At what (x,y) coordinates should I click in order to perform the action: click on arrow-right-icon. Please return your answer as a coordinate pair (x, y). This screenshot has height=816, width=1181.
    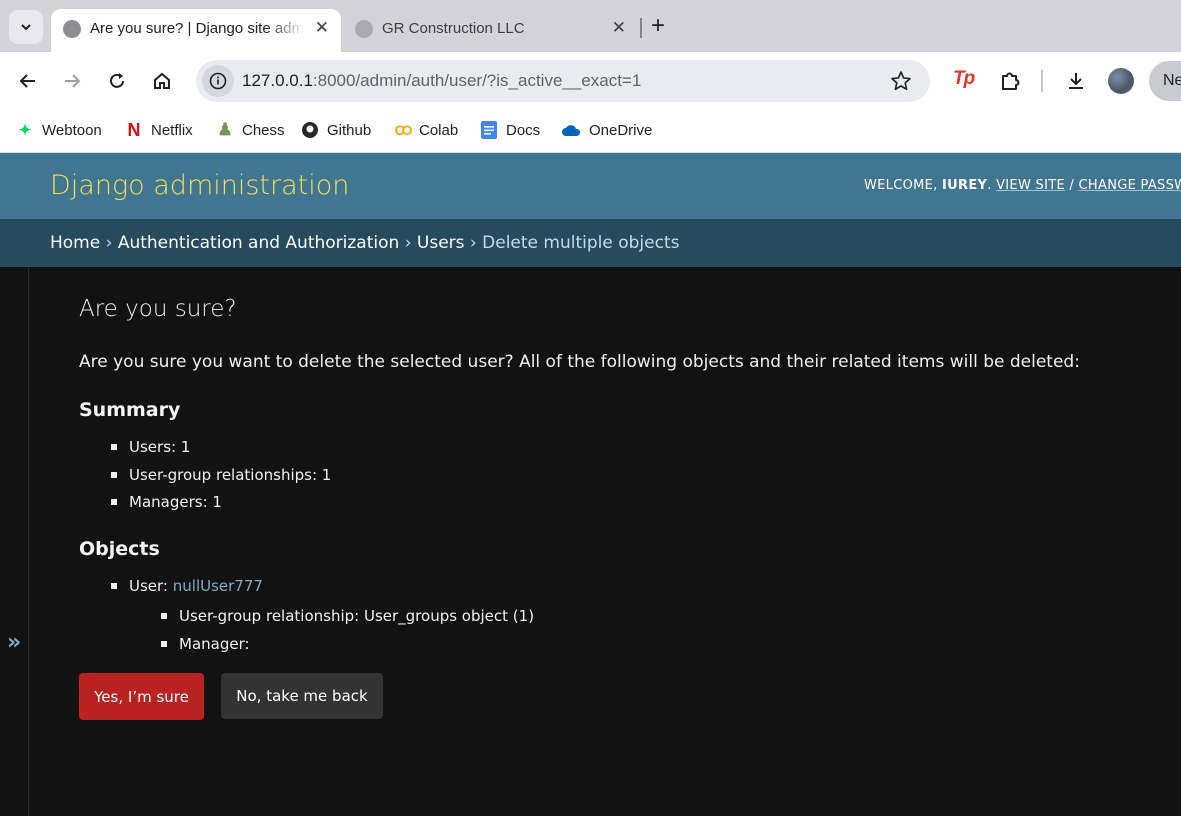
    Looking at the image, I should click on (73, 81).